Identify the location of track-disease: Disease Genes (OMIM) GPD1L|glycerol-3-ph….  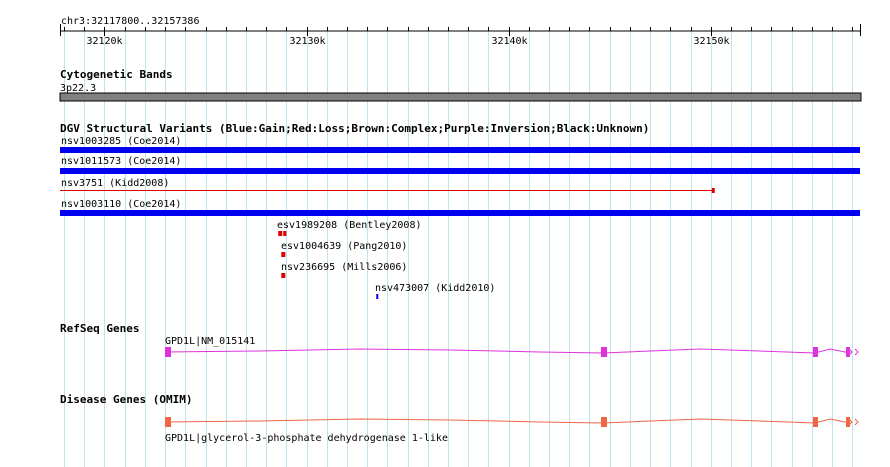
(459, 418).